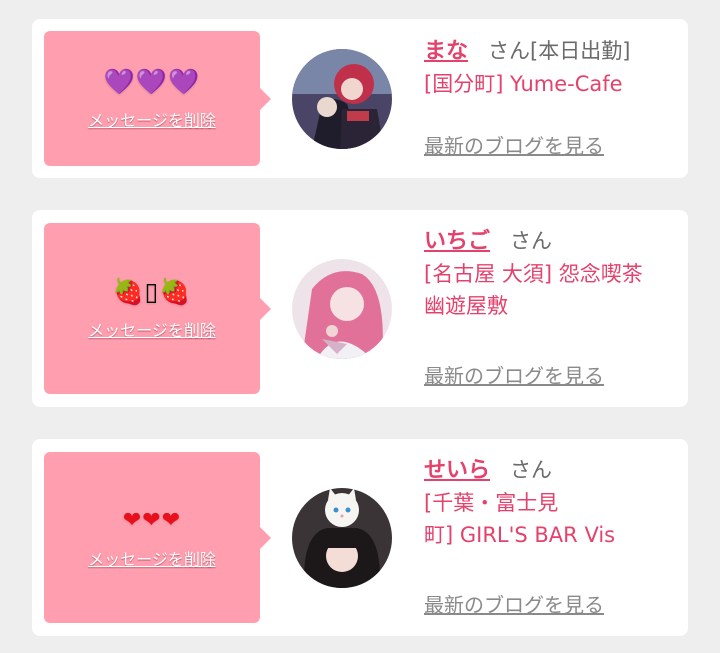  What do you see at coordinates (520, 535) in the screenshot?
I see `shop-line: 町] GIRL'S BAR Vis` at bounding box center [520, 535].